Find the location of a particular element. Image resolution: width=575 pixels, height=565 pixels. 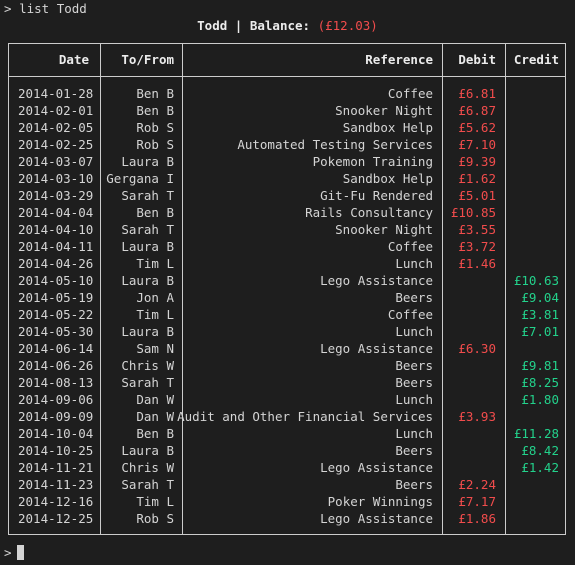

table-row: 2014-09-06 Dan W Lunch £1.80 is located at coordinates (287, 399).